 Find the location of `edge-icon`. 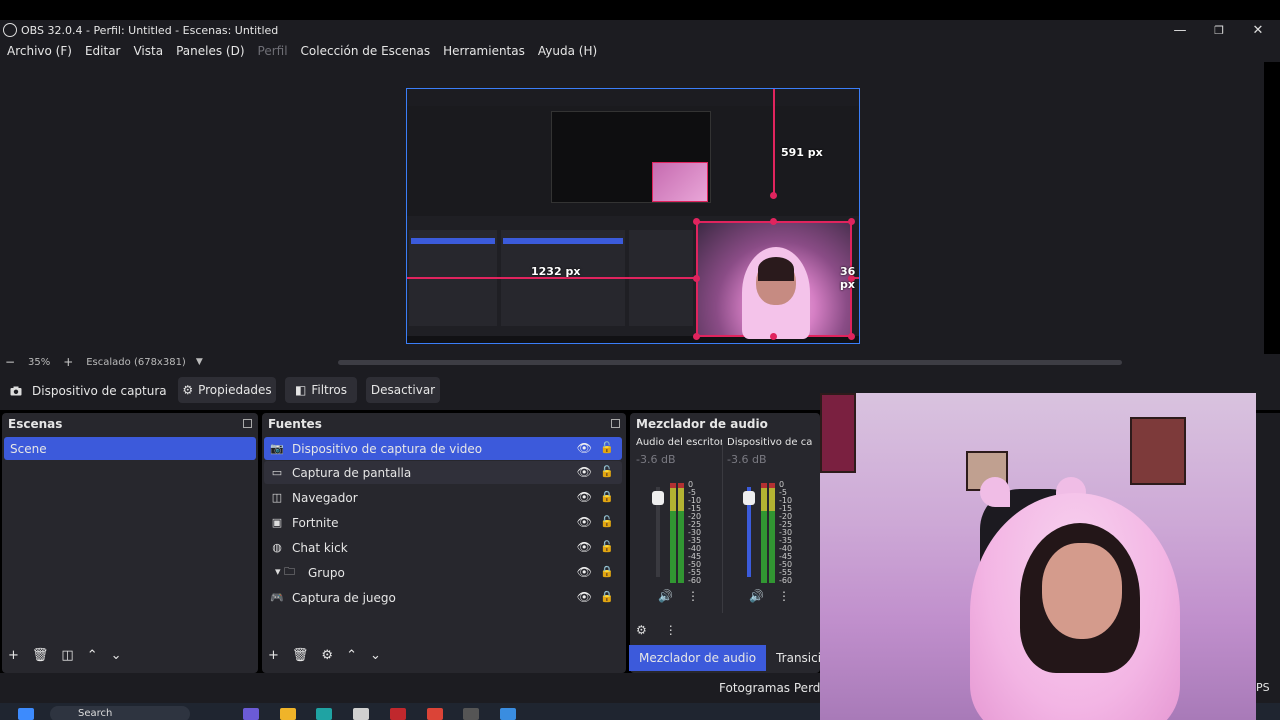

edge-icon is located at coordinates (324, 714).